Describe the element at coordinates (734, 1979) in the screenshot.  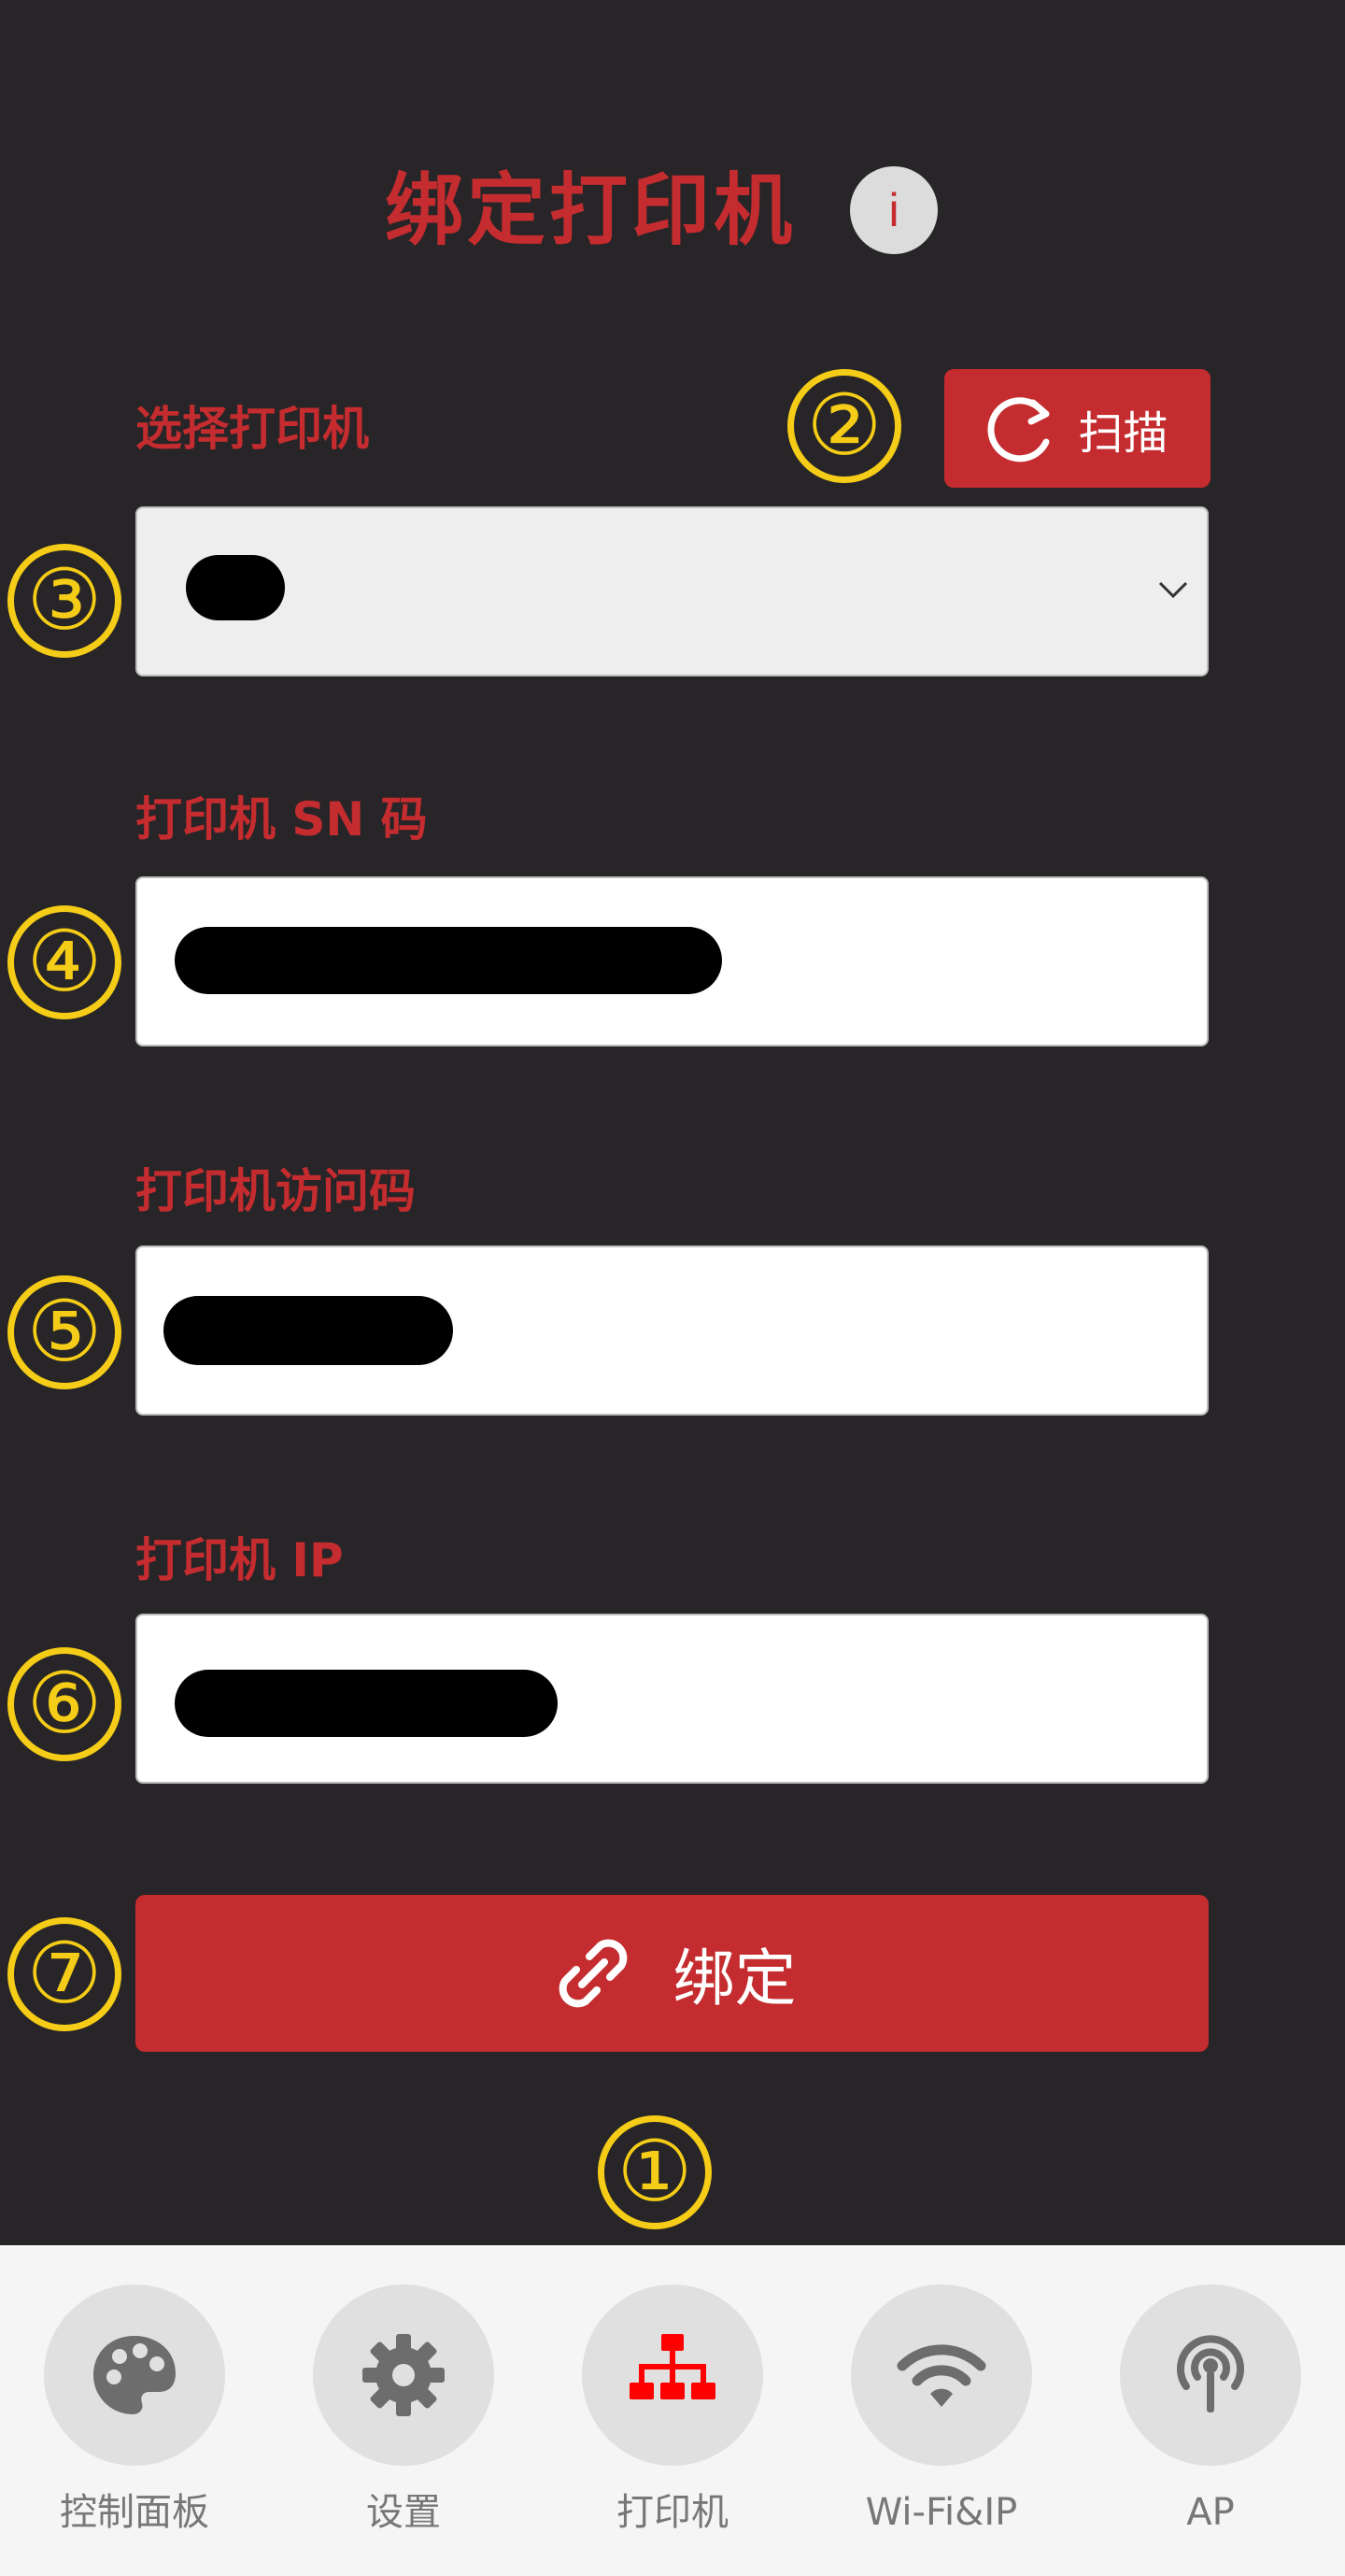
I see `bind-button-label: 绑定` at that location.